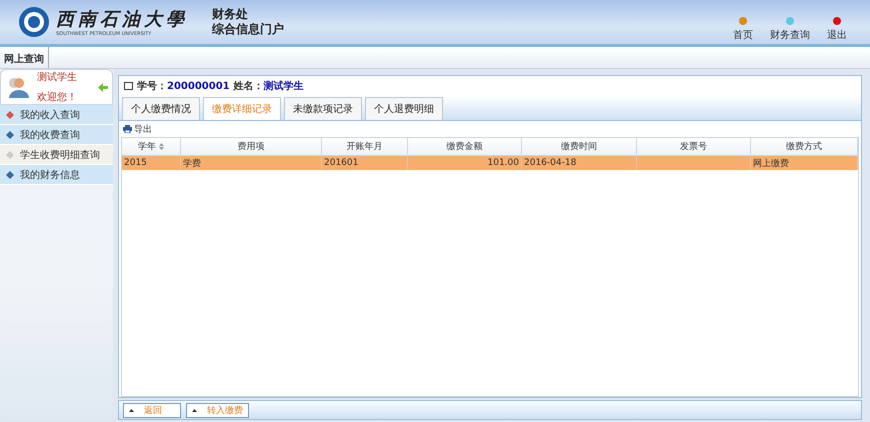 The image size is (870, 422). What do you see at coordinates (365, 147) in the screenshot?
I see `column-header: 开账年月` at bounding box center [365, 147].